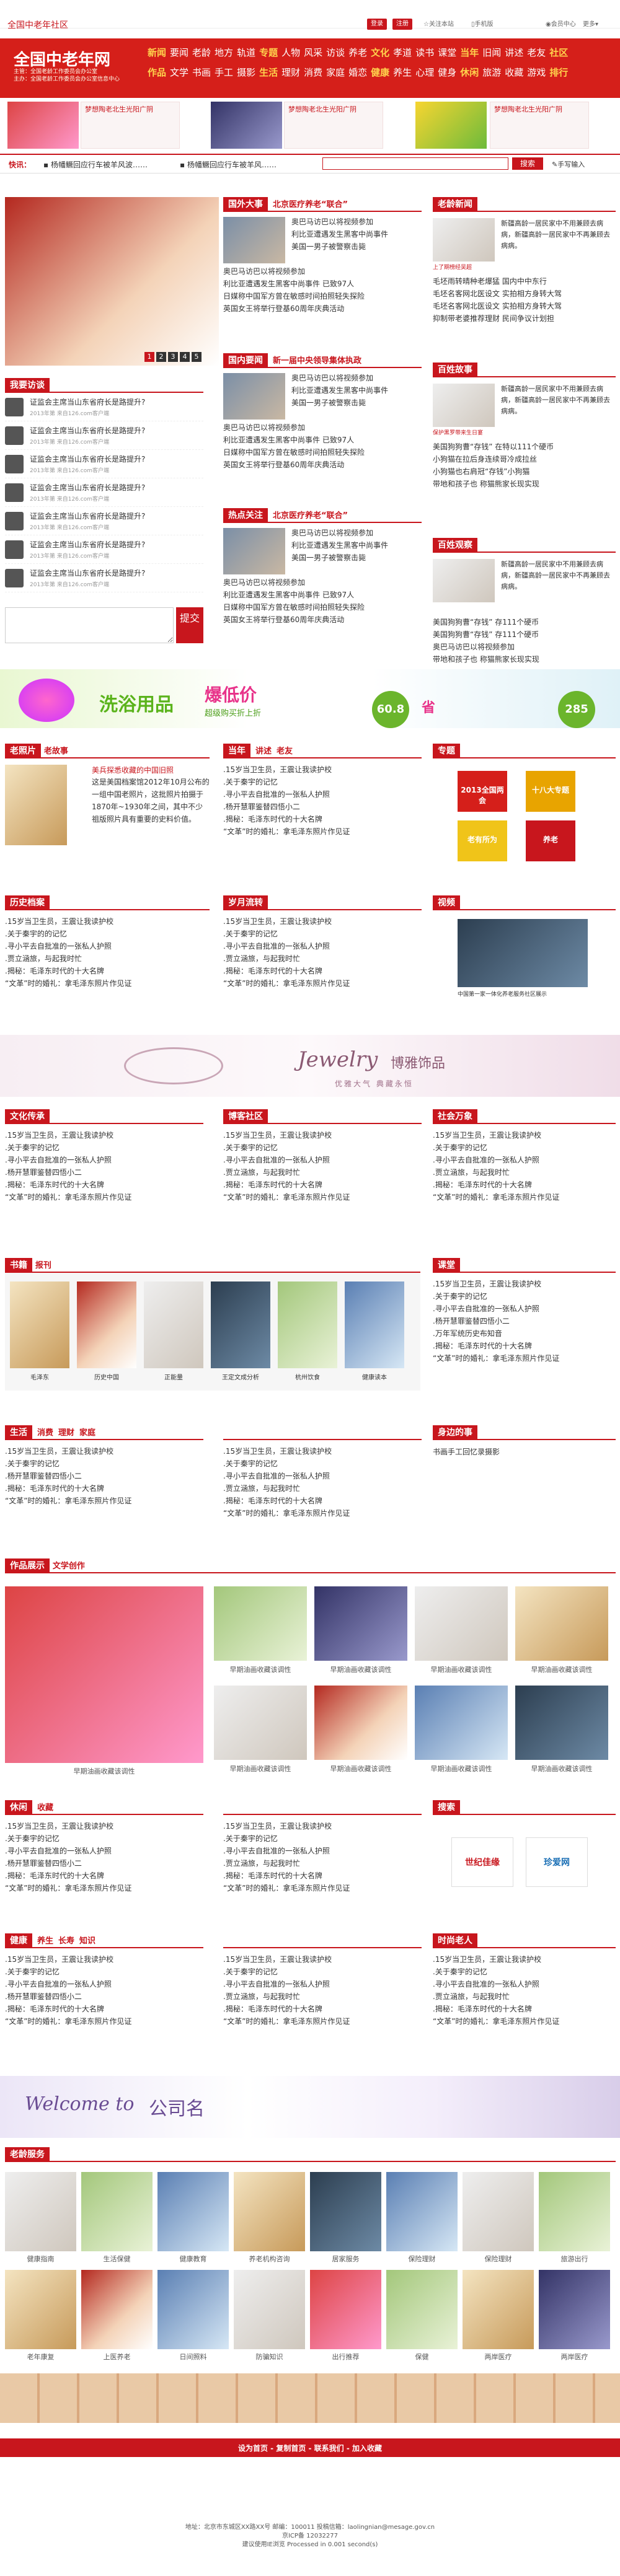 This screenshot has width=620, height=2576. Describe the element at coordinates (482, 792) in the screenshot. I see `topic-card: 2013全国两会` at that location.